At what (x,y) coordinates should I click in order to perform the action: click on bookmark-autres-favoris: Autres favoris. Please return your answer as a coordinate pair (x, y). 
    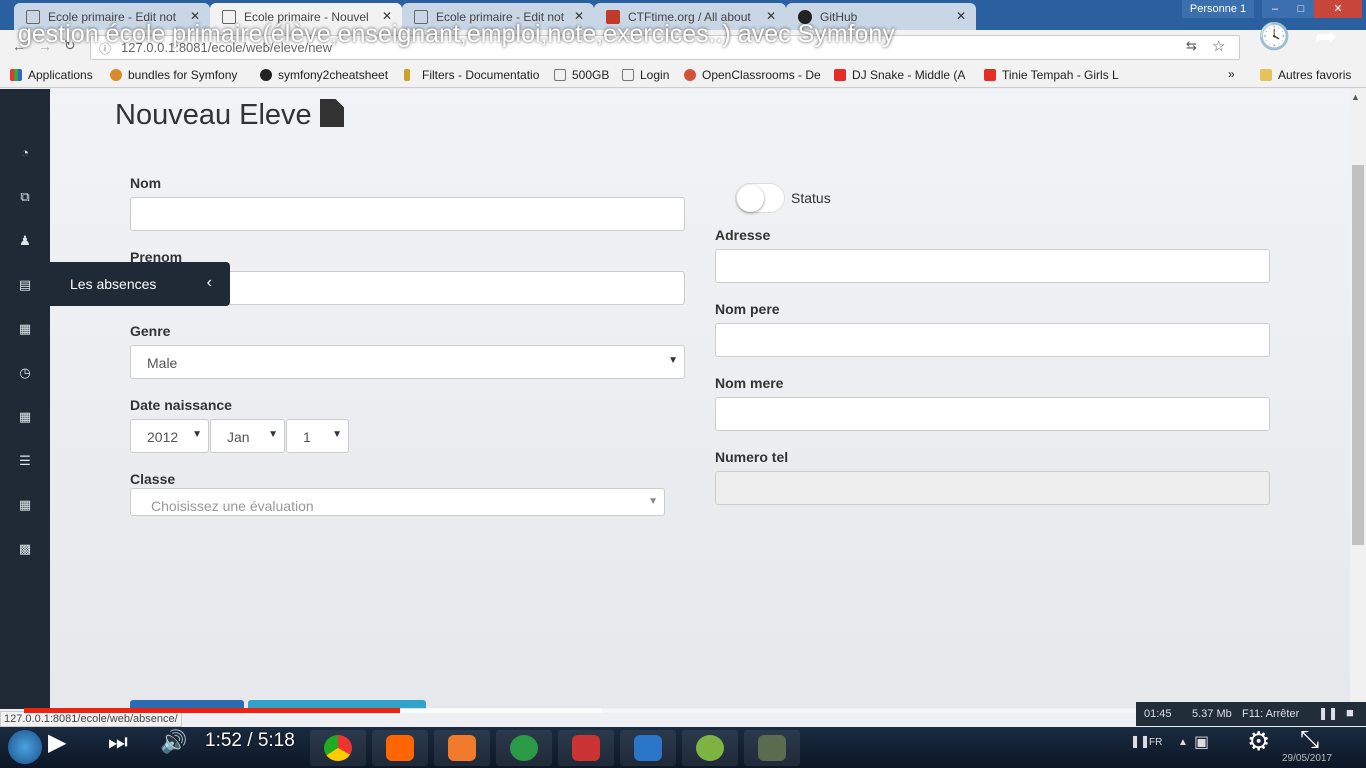
    Looking at the image, I should click on (1305, 75).